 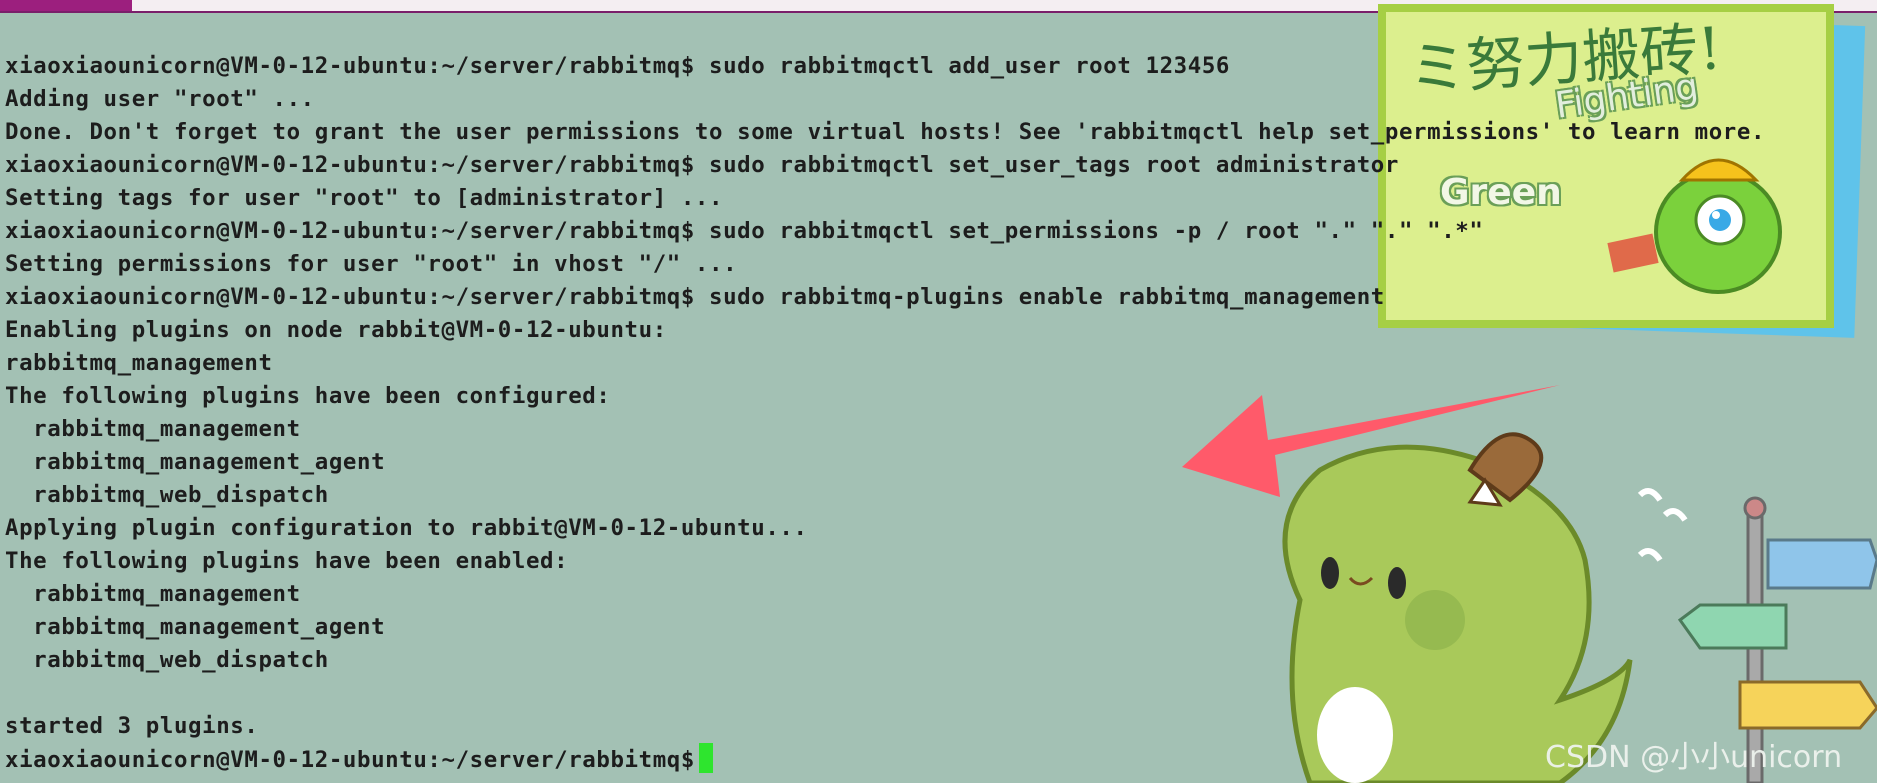 I want to click on terminal-tab, so click(x=66, y=5).